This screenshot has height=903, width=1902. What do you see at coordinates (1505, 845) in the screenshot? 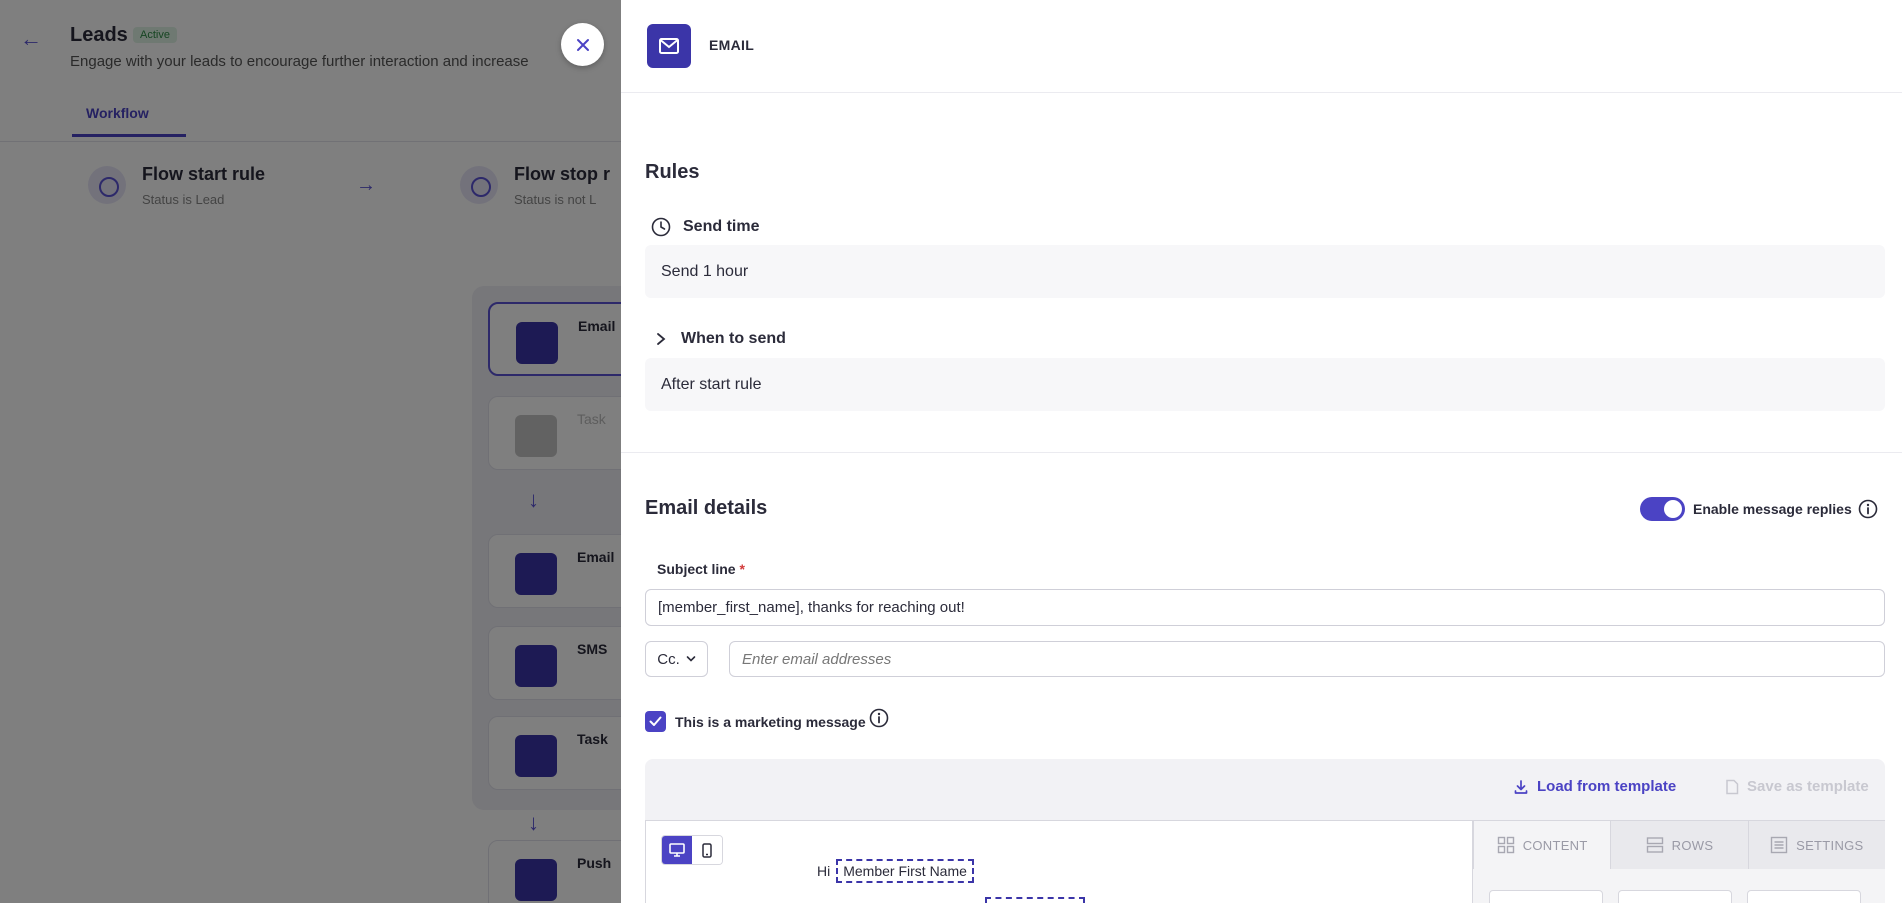
I see `grid-icon` at bounding box center [1505, 845].